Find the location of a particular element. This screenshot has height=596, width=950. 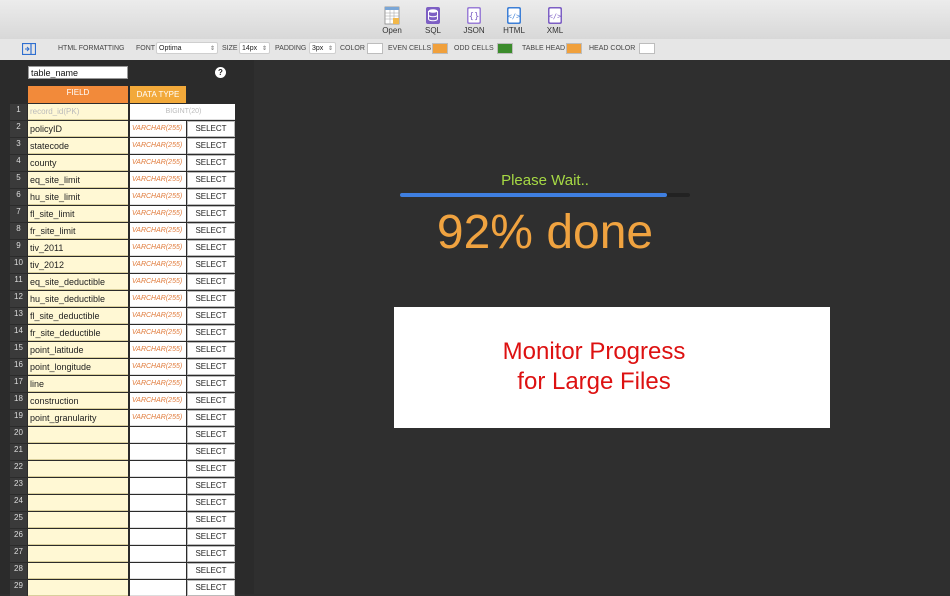

field-name-cell: record_id(PK) is located at coordinates (78, 112).